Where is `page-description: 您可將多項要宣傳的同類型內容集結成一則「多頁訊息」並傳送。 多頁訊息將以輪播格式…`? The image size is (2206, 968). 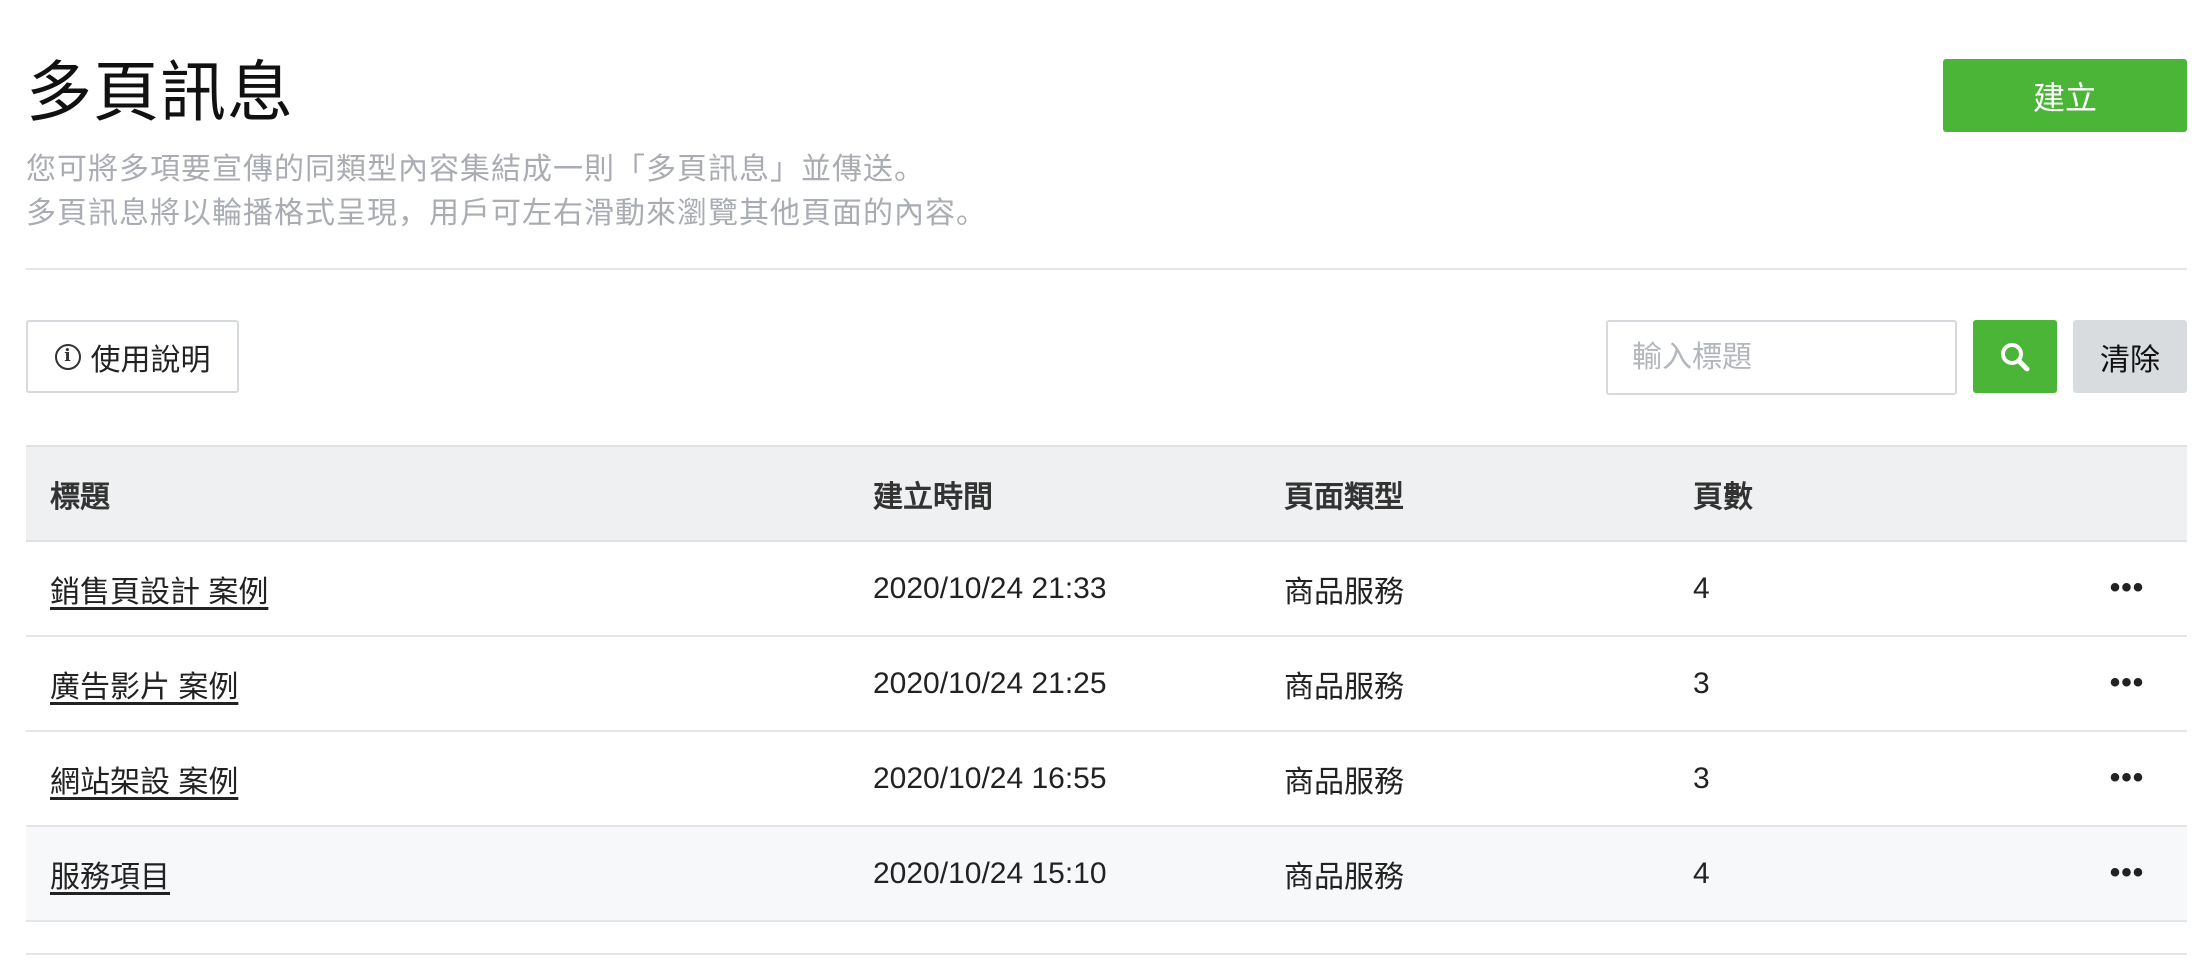 page-description: 您可將多項要宣傳的同類型內容集結成一則「多頁訊息」並傳送。 多頁訊息將以輪播格式… is located at coordinates (506, 192).